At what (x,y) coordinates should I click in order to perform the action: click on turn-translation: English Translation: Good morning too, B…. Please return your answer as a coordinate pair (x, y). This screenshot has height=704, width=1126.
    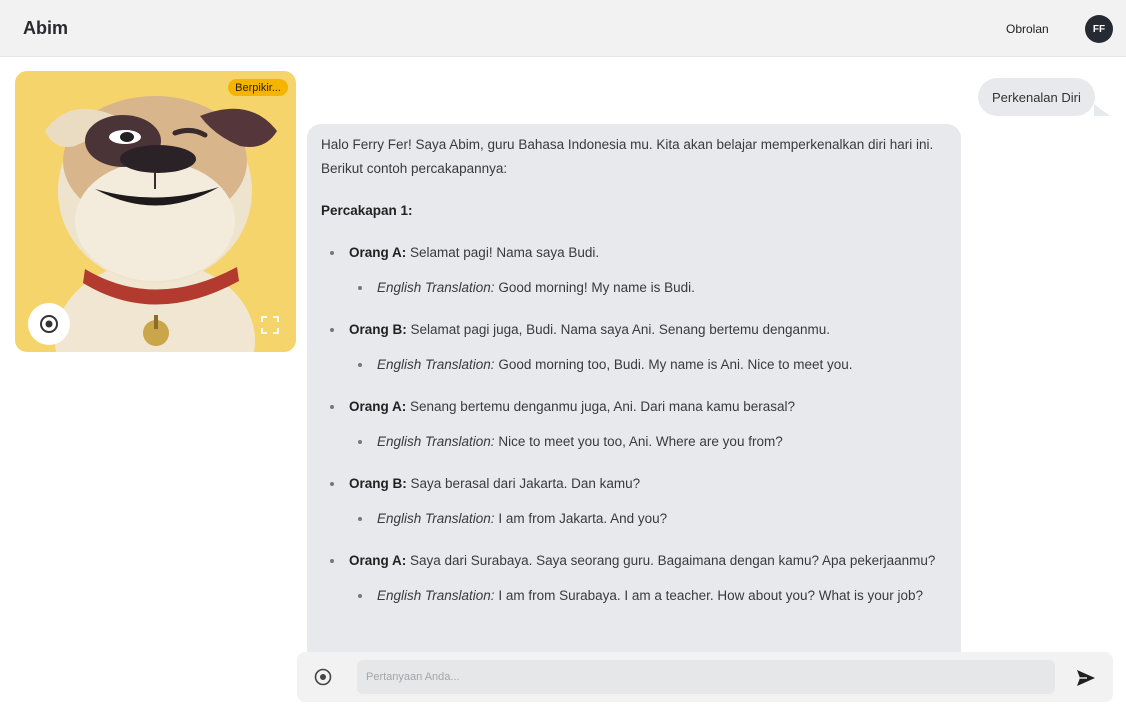
    Looking at the image, I should click on (648, 365).